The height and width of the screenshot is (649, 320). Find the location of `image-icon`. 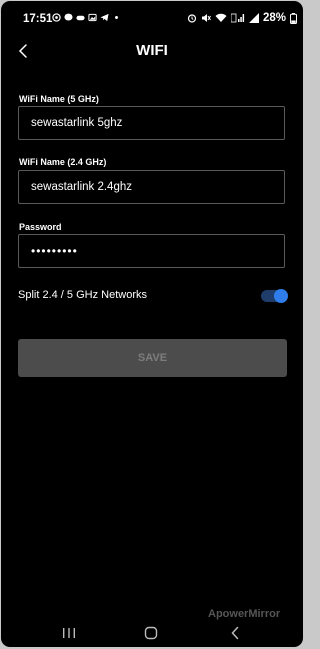

image-icon is located at coordinates (92, 17).